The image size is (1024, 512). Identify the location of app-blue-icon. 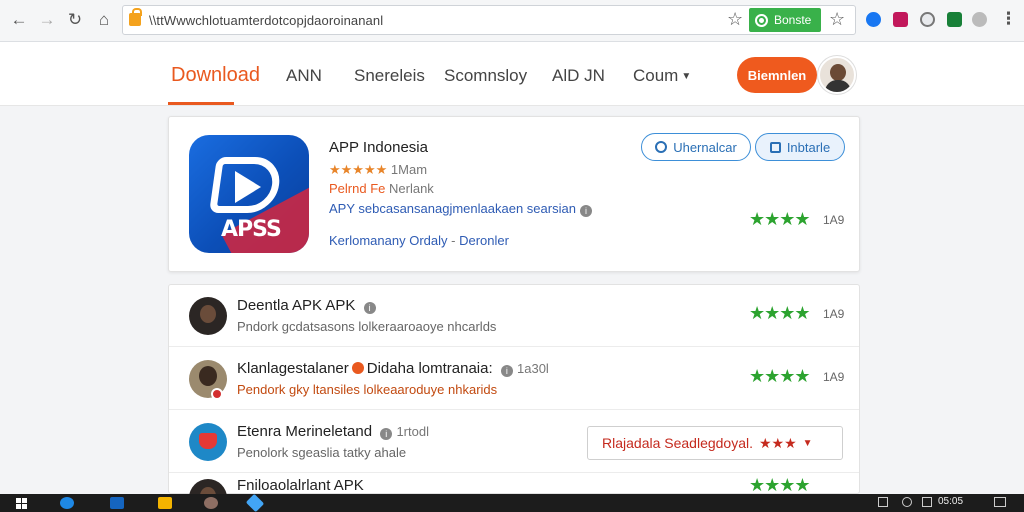
(255, 502).